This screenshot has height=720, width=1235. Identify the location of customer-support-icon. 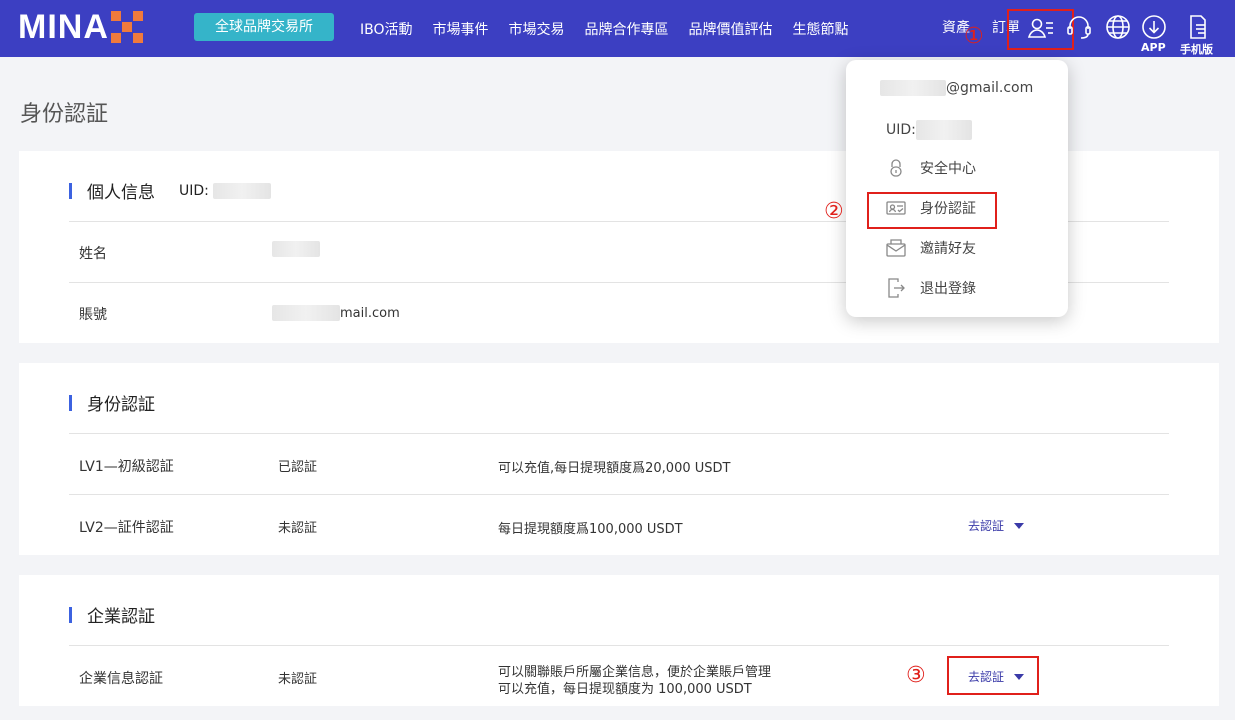
(1079, 27).